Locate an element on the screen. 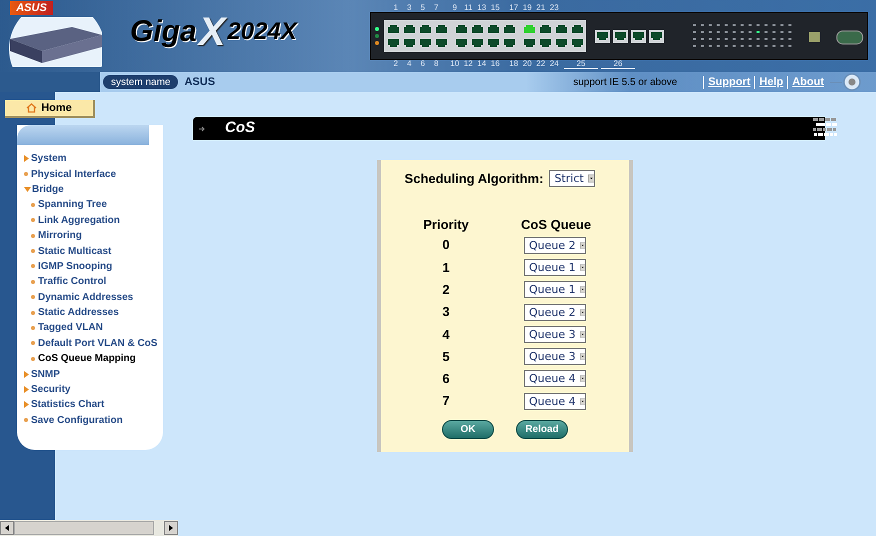 This screenshot has height=536, width=876. sidebar-item: Link Aggregation is located at coordinates (79, 220).